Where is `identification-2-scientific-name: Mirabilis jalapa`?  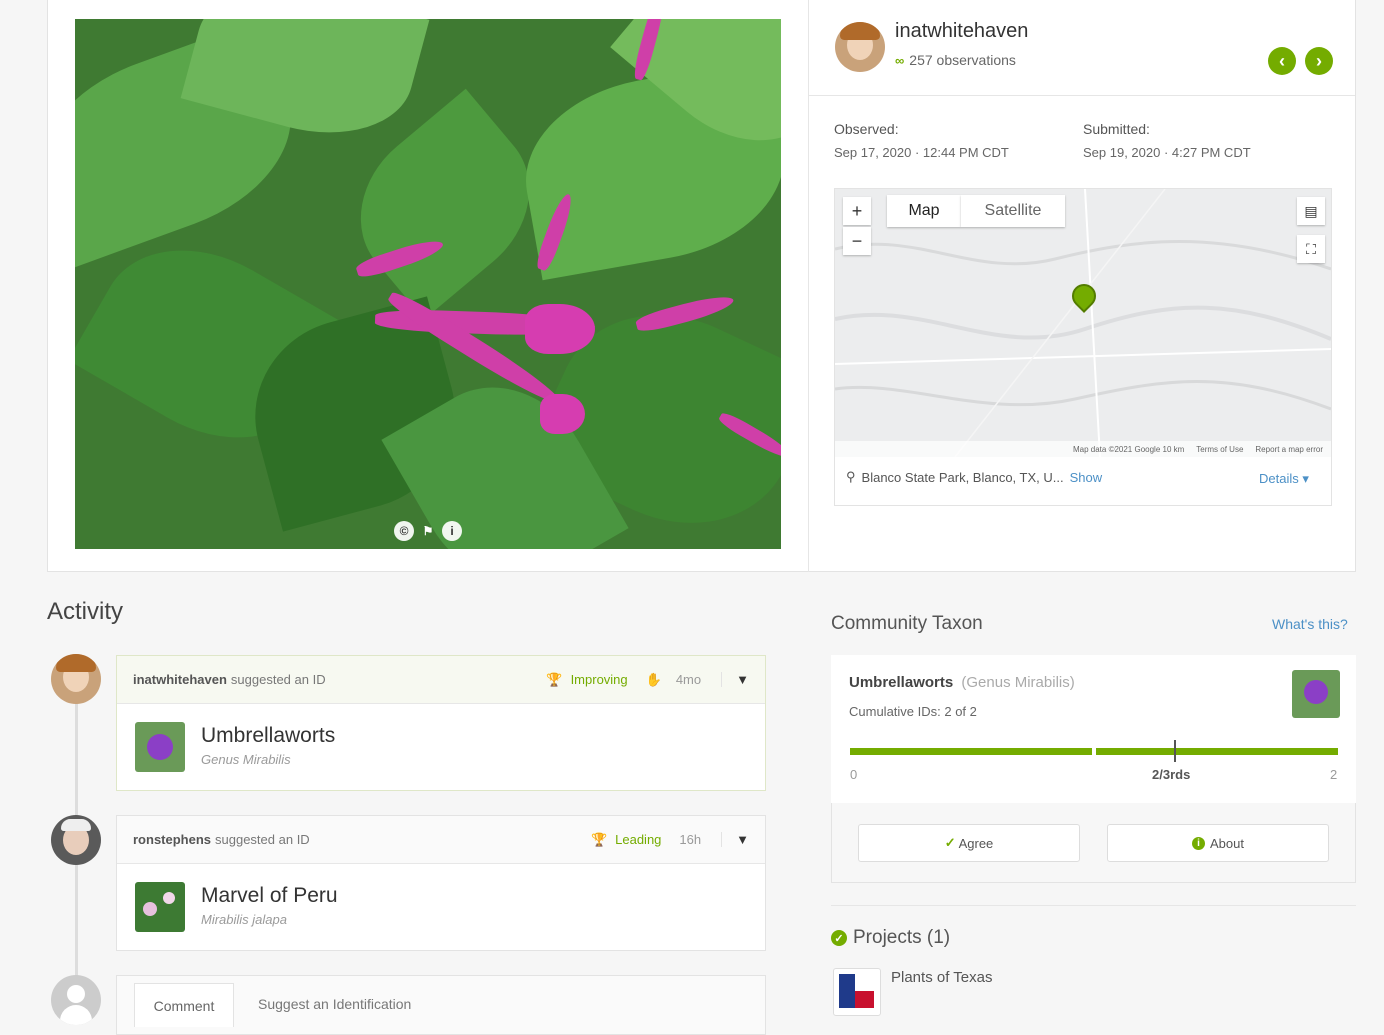 identification-2-scientific-name: Mirabilis jalapa is located at coordinates (244, 919).